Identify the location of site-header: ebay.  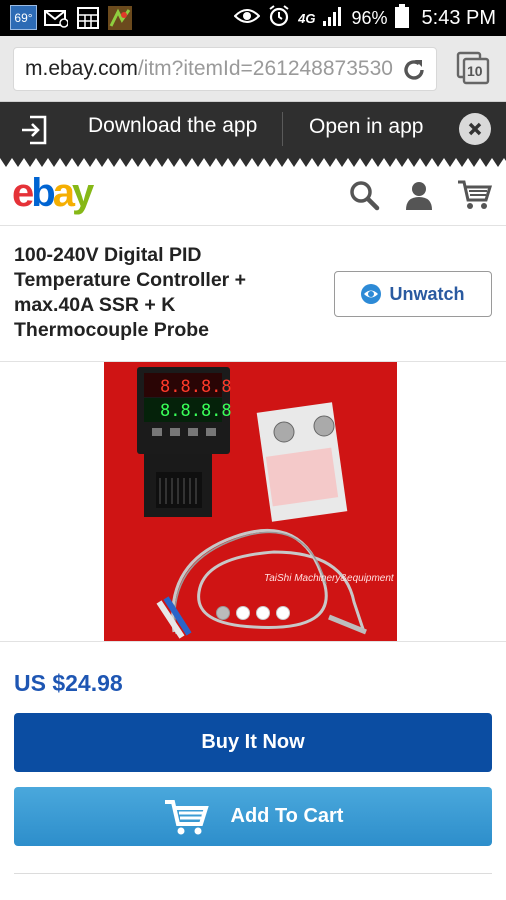
(253, 197).